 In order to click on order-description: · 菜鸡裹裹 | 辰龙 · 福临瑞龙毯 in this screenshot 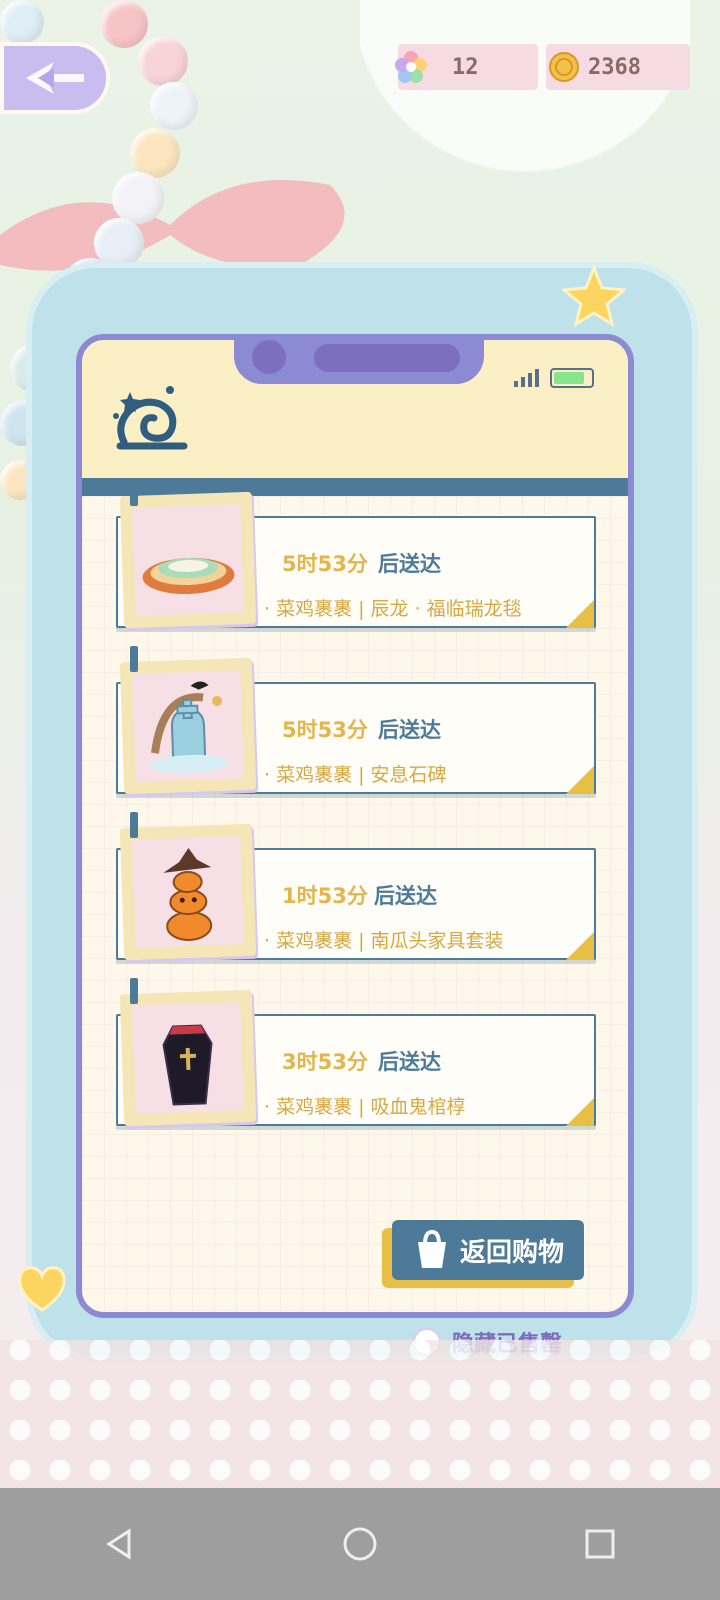, I will do `click(393, 609)`.